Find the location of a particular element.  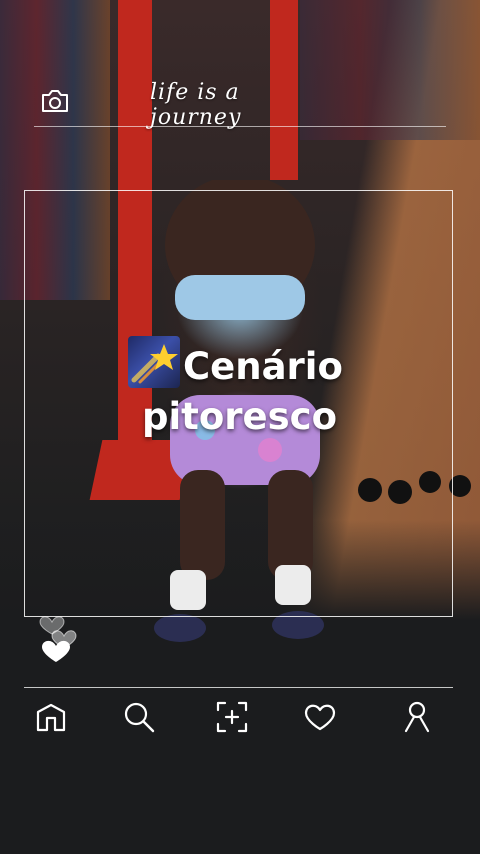

shooting-star-emoji is located at coordinates (154, 362).